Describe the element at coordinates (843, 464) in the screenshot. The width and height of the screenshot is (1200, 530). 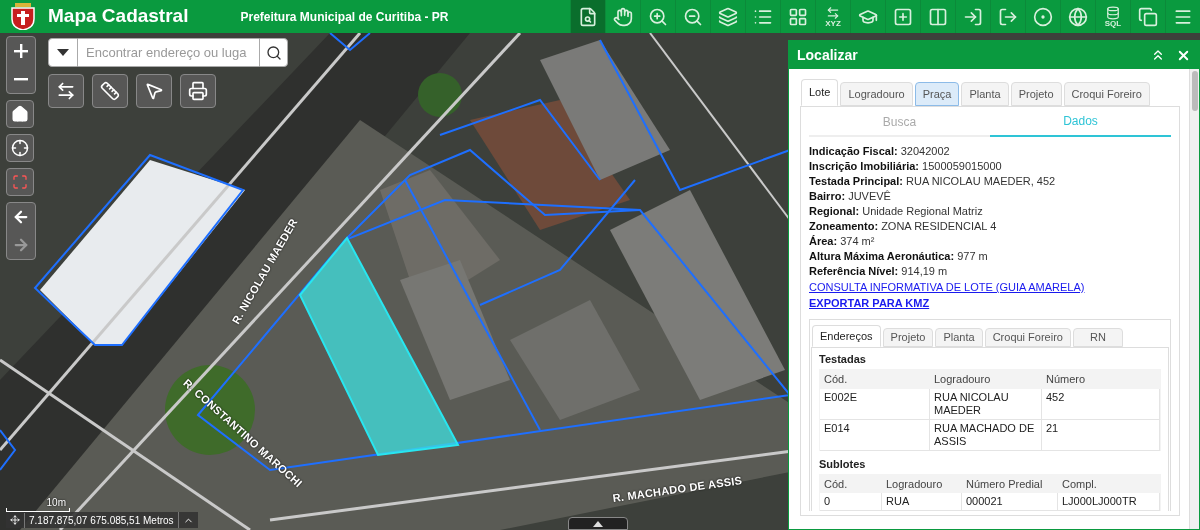
I see `section-title: Sublotes` at that location.